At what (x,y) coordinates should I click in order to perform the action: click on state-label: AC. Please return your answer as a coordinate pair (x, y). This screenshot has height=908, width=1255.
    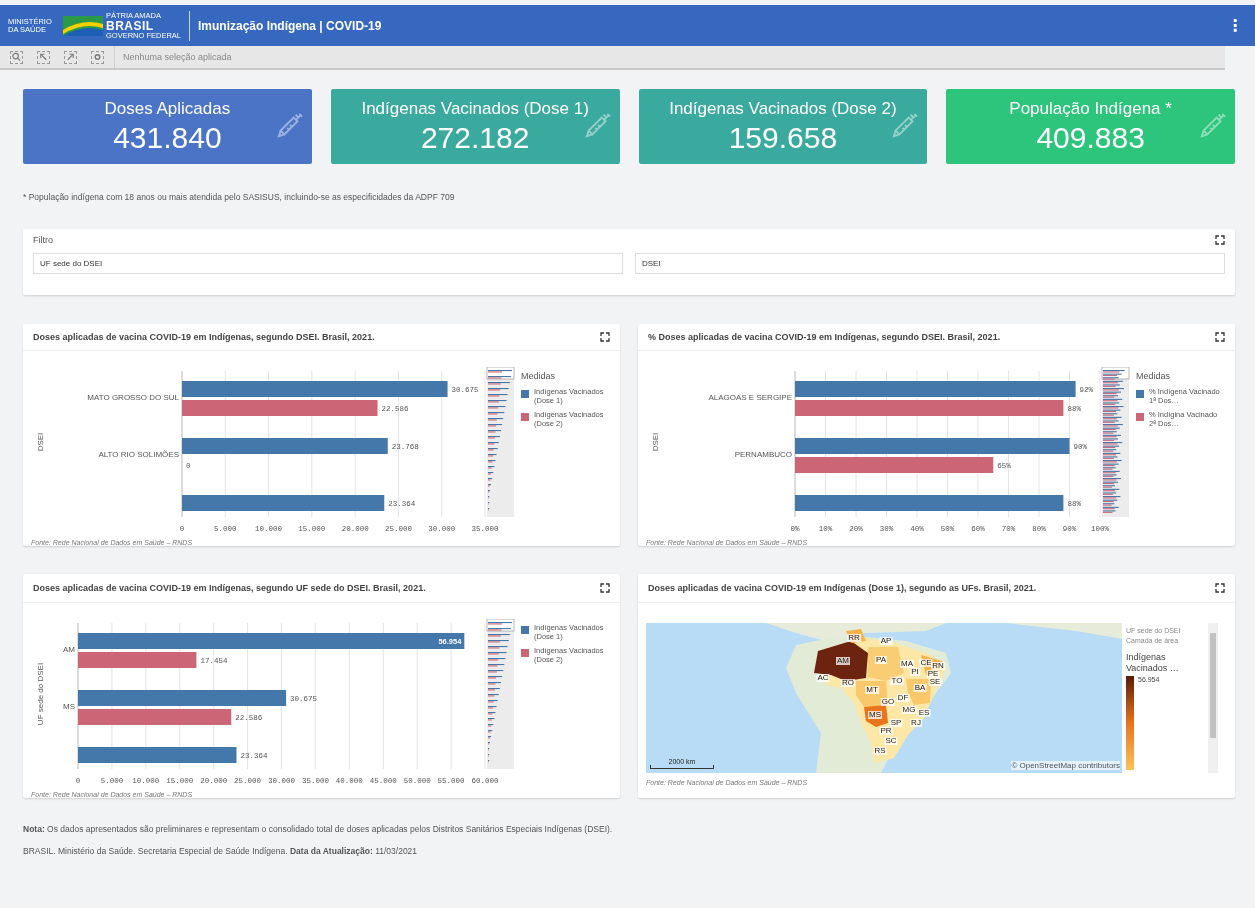
    Looking at the image, I should click on (823, 678).